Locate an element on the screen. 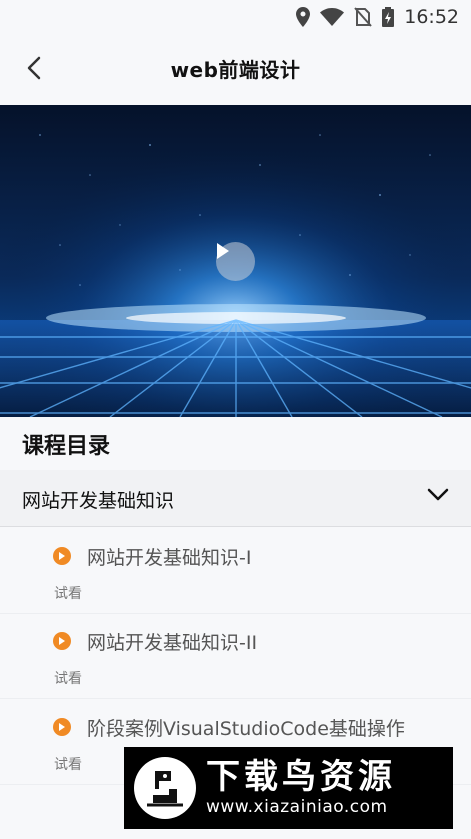 The width and height of the screenshot is (471, 839). page-title: web前端设计 is located at coordinates (235, 70).